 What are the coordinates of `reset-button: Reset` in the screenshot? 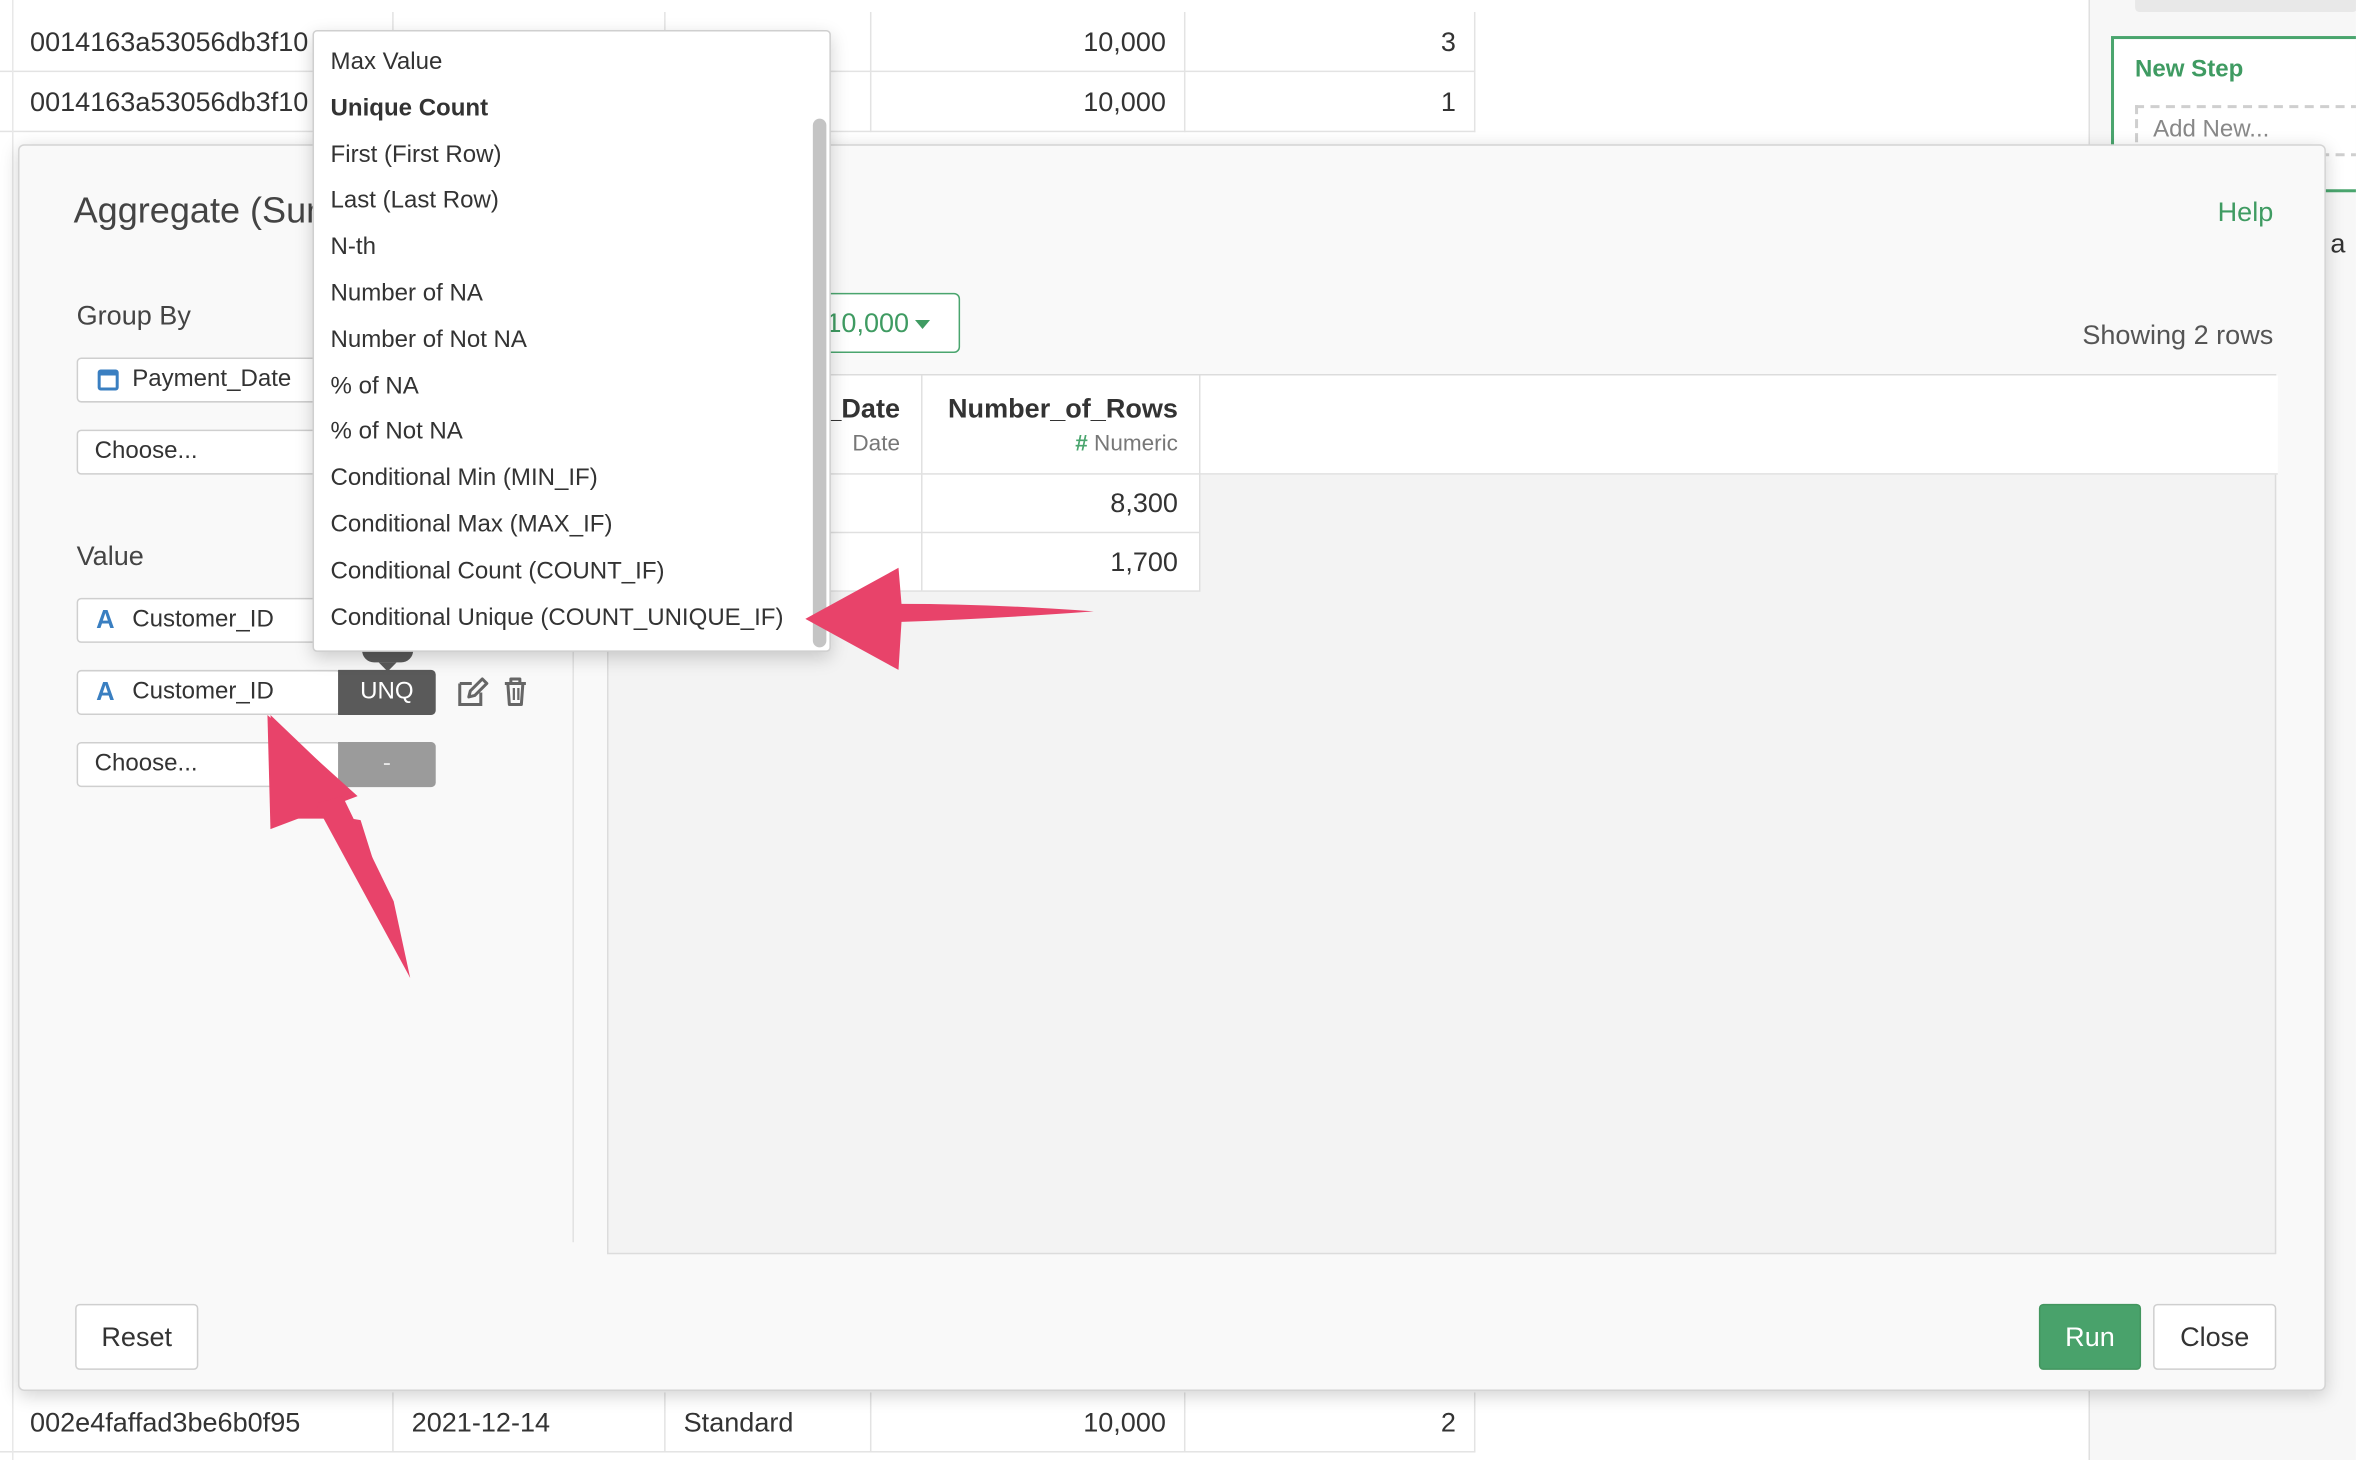 It's located at (137, 1336).